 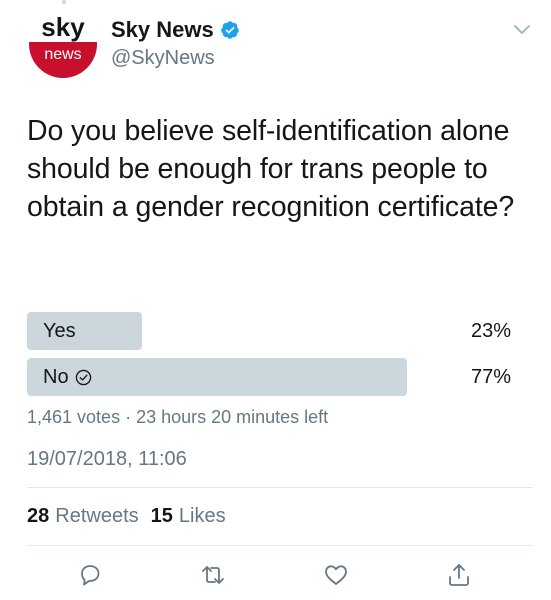 I want to click on handle: @SkyNews, so click(x=175, y=58).